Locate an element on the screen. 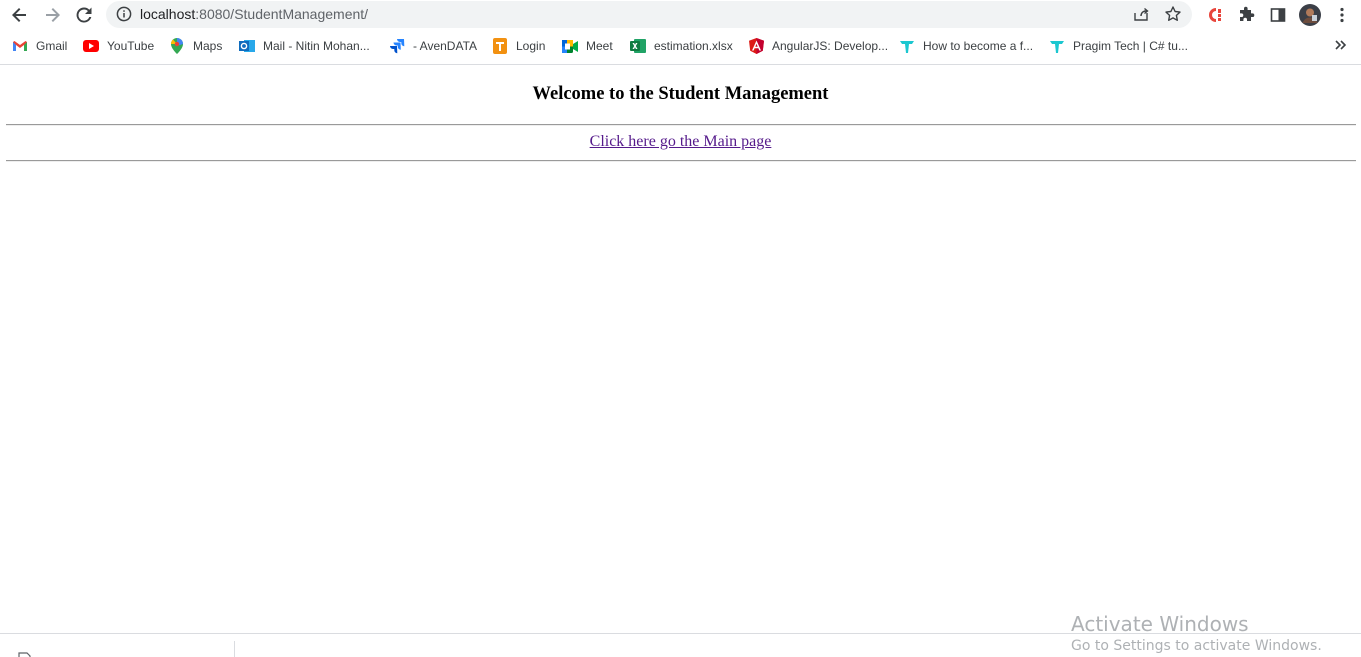 The width and height of the screenshot is (1361, 657). url-text: localhost:8080/StudentManagement/ is located at coordinates (254, 14).